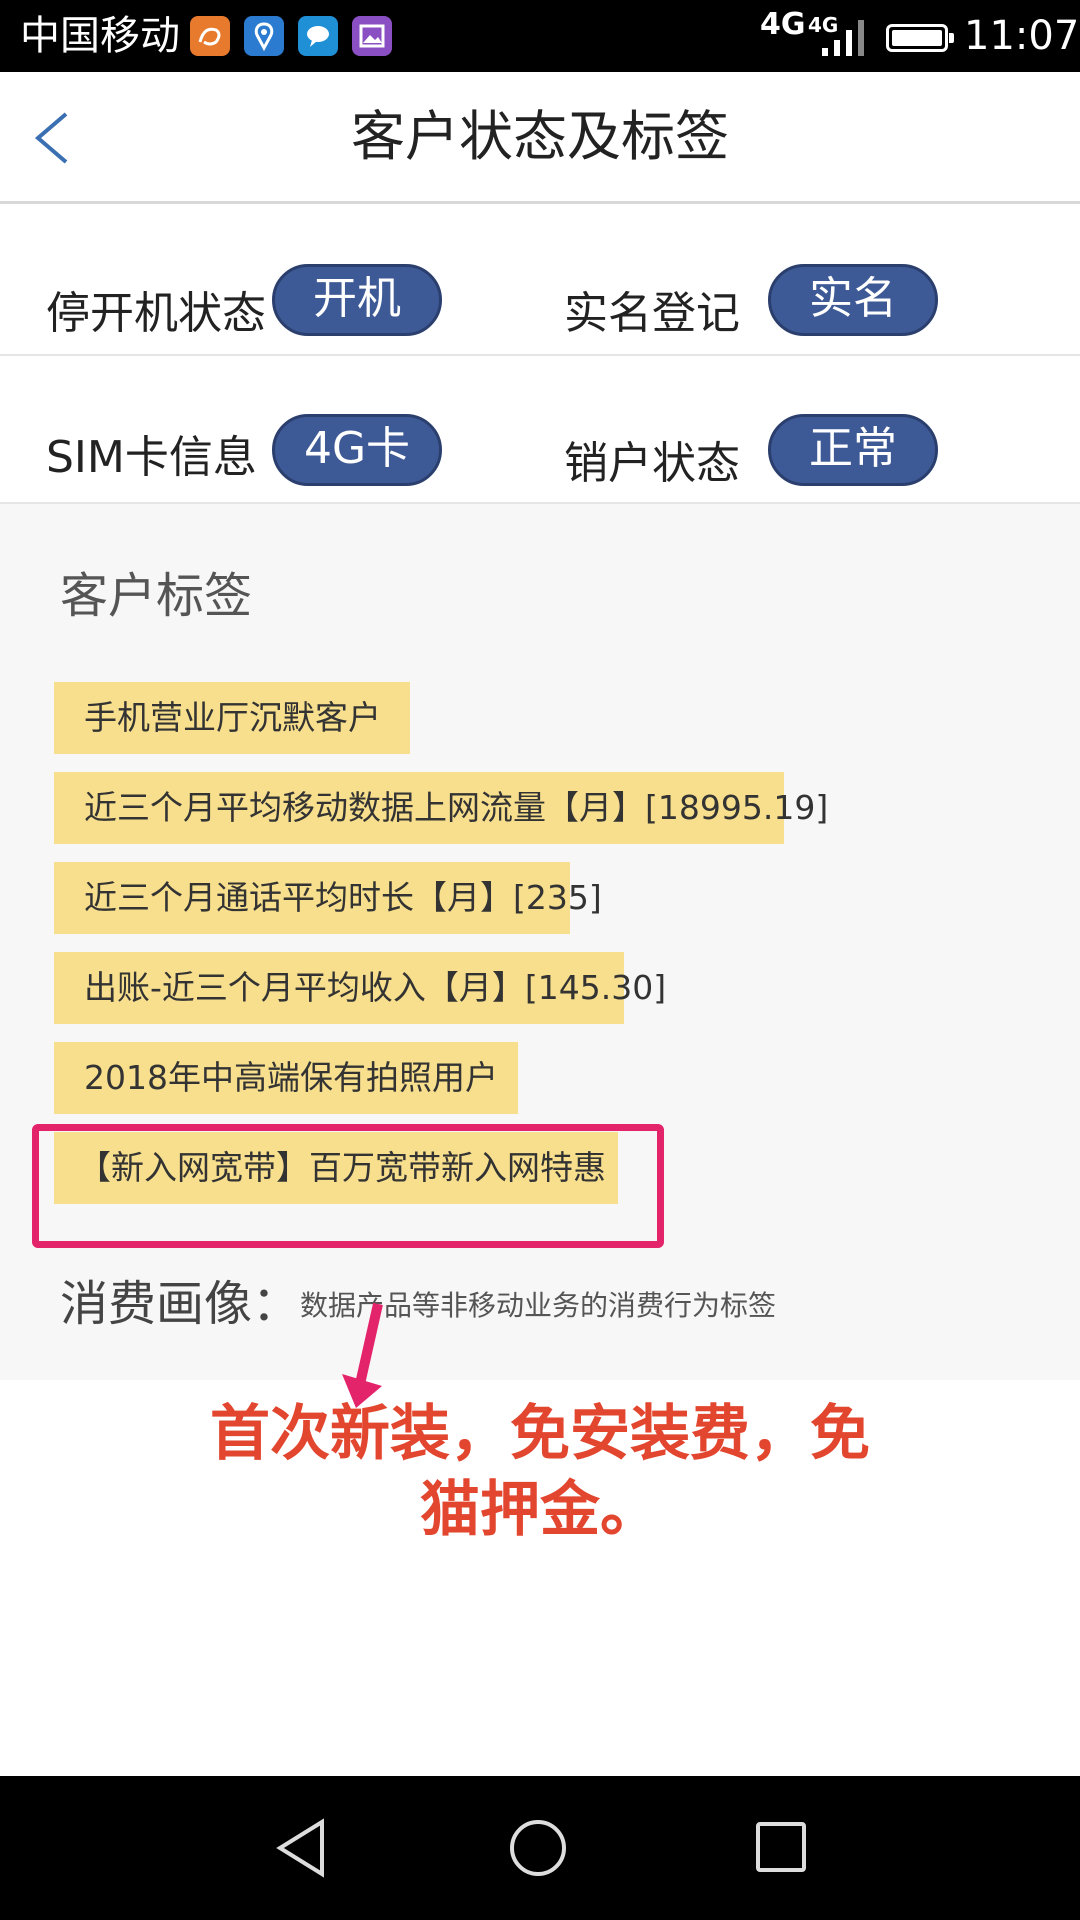 The height and width of the screenshot is (1920, 1080). I want to click on nav-home-icon, so click(538, 1848).